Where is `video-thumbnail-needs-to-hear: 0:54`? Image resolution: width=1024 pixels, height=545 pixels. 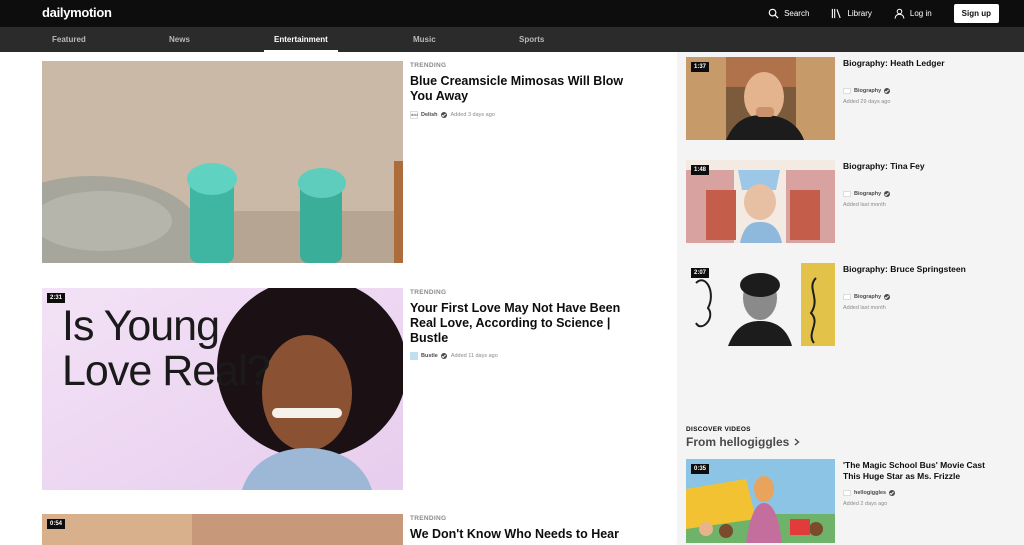 video-thumbnail-needs-to-hear: 0:54 is located at coordinates (222, 529).